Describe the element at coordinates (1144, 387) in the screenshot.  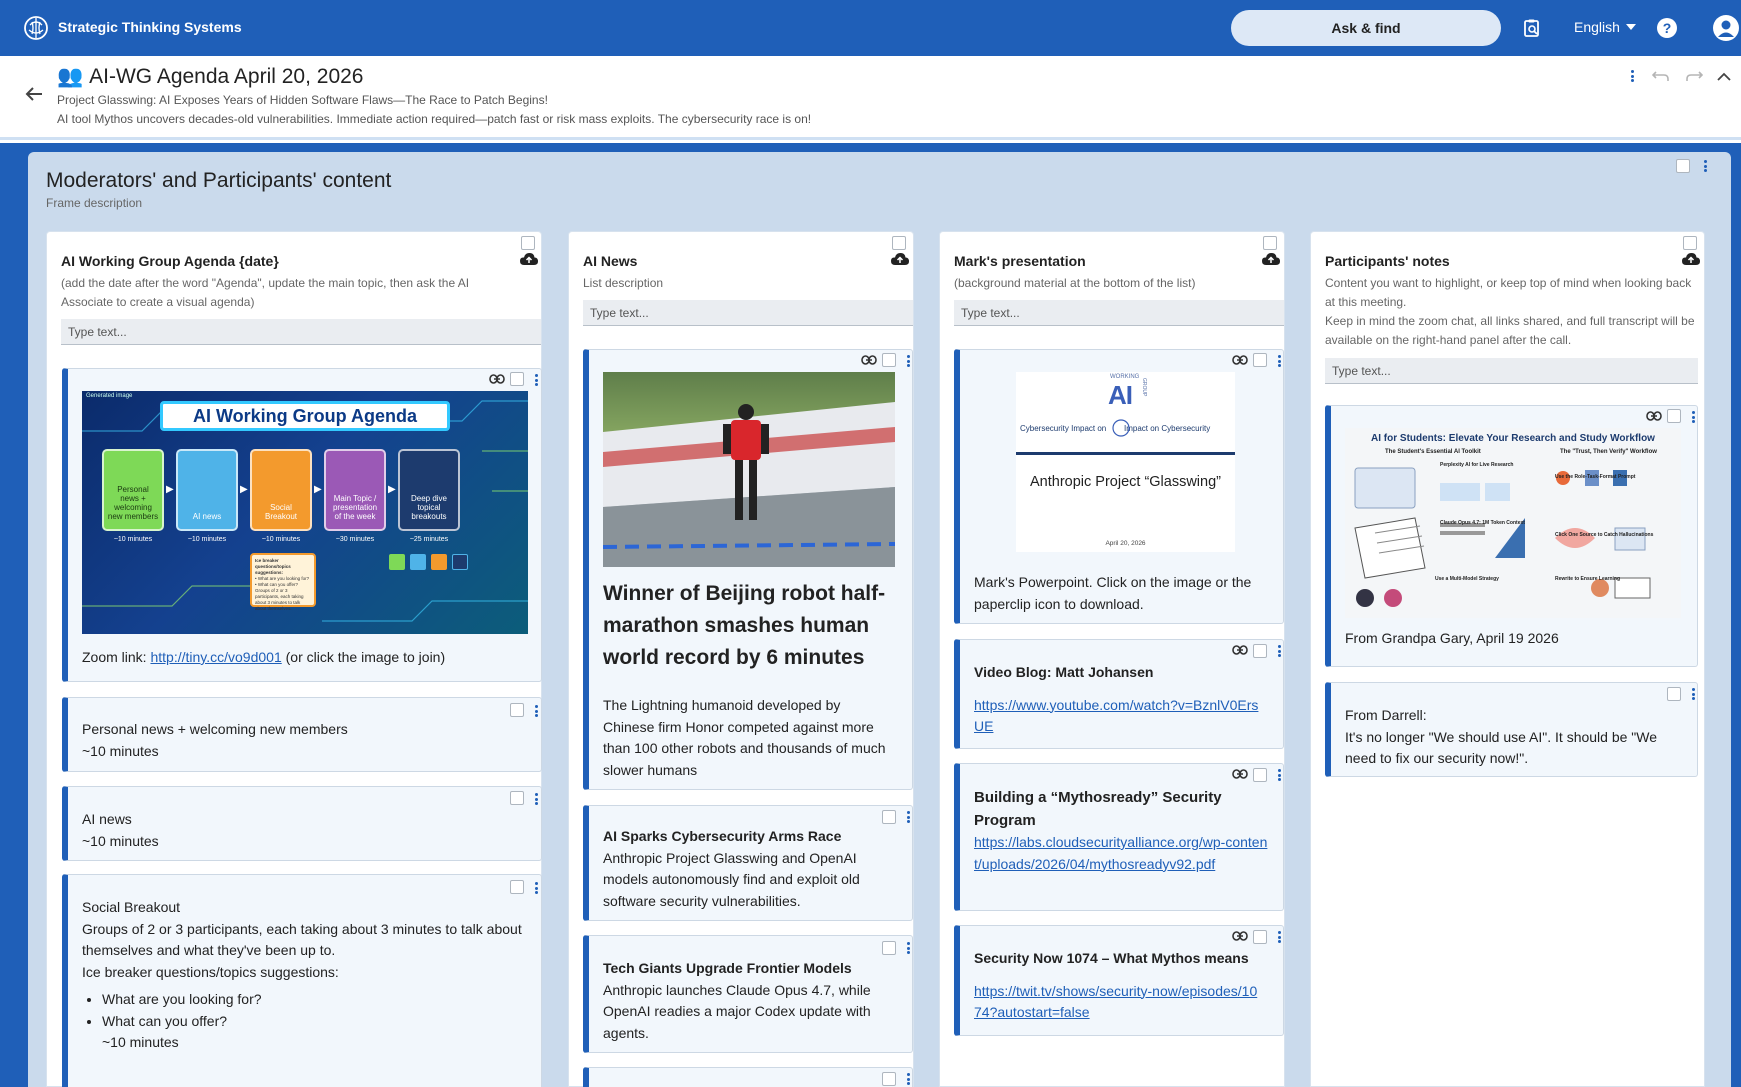
I see `slide-logo-side: GROUP` at that location.